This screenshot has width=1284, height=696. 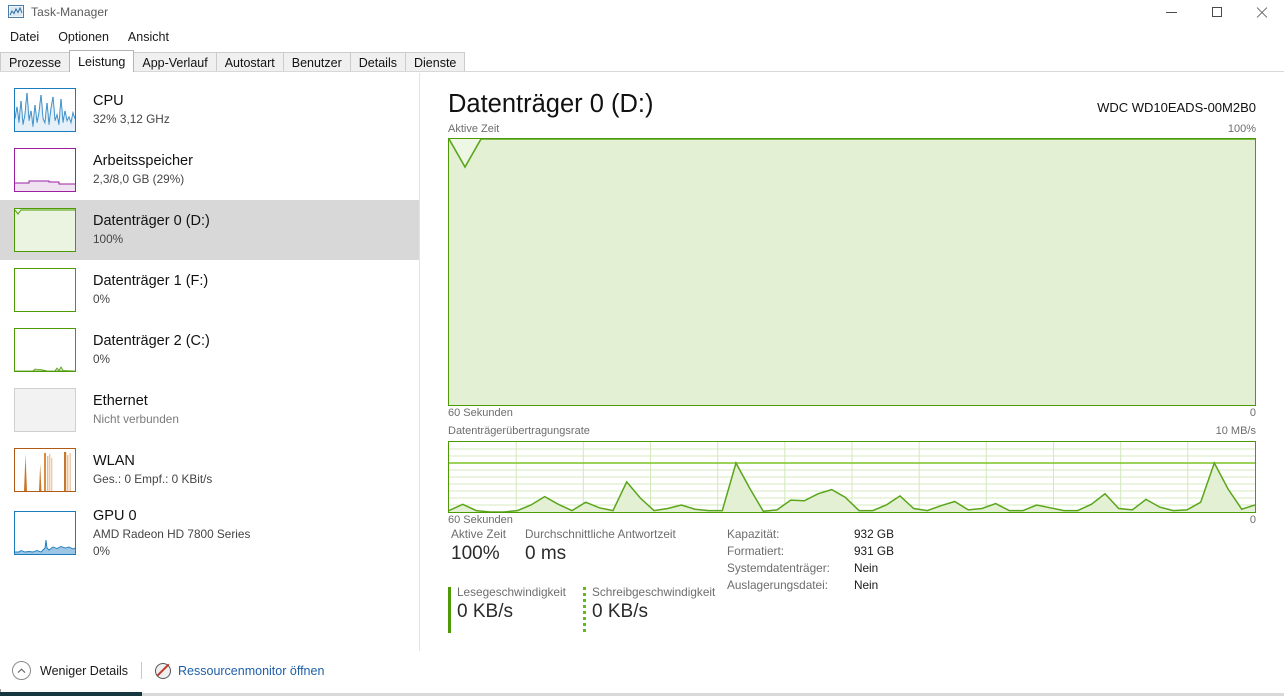 I want to click on stat-read-speed: Lesegeschwindigkeit 0 KB/s, so click(x=507, y=609).